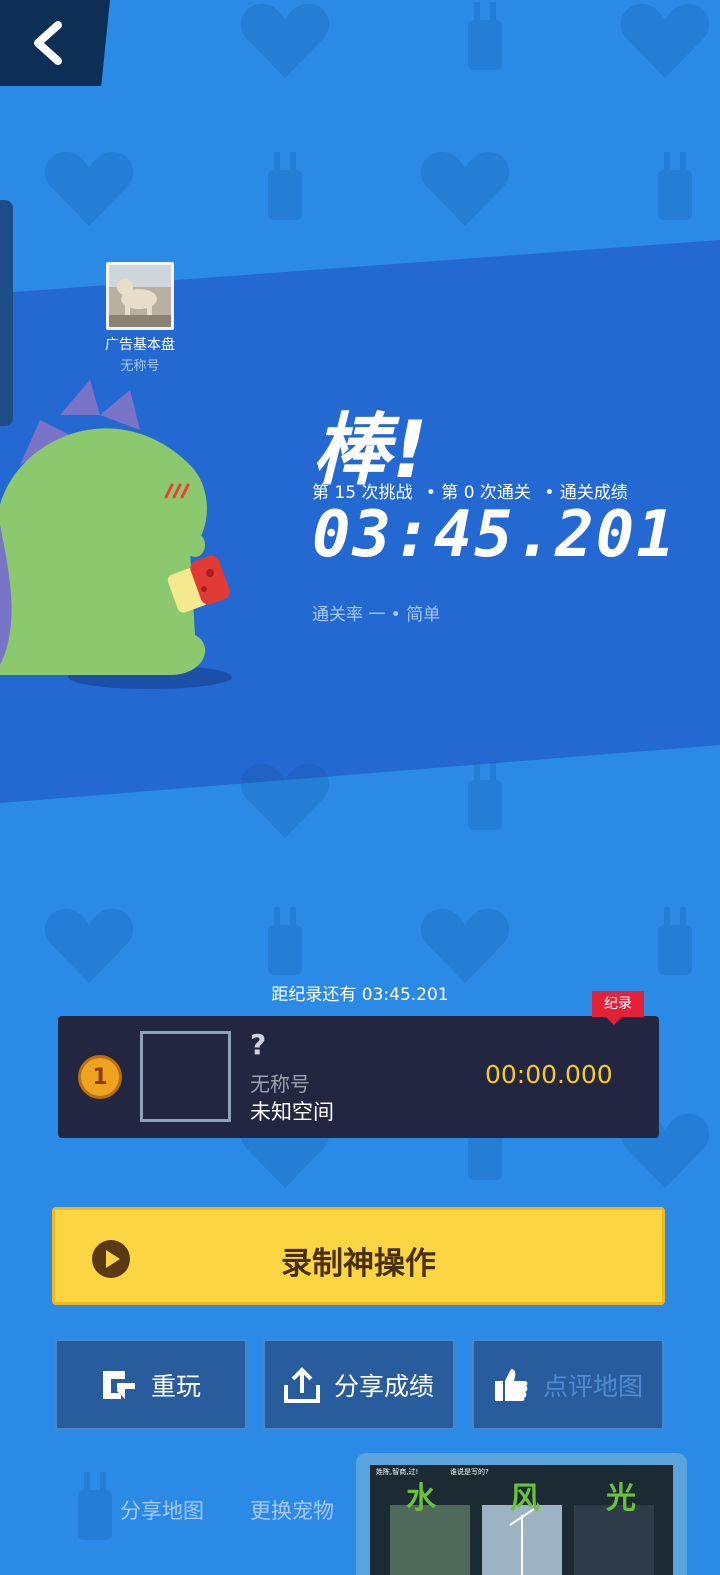 This screenshot has height=1575, width=720. Describe the element at coordinates (511, 1384) in the screenshot. I see `thumbs-up-icon` at that location.